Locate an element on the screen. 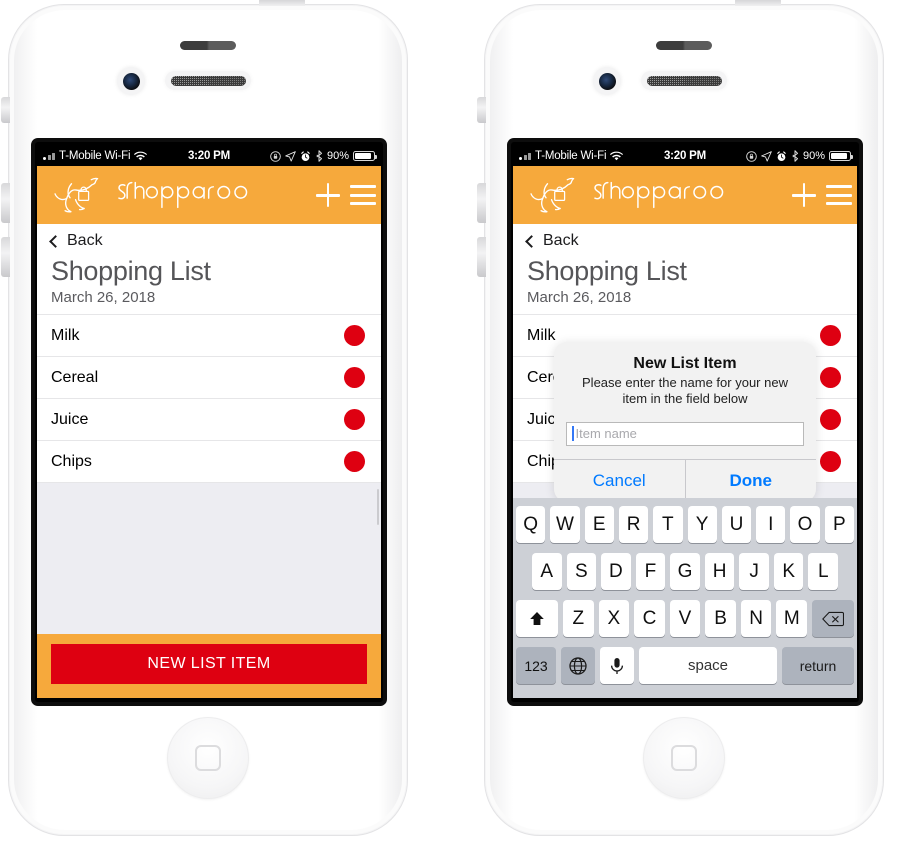 The width and height of the screenshot is (900, 842). app-wordmark is located at coordinates (209, 195).